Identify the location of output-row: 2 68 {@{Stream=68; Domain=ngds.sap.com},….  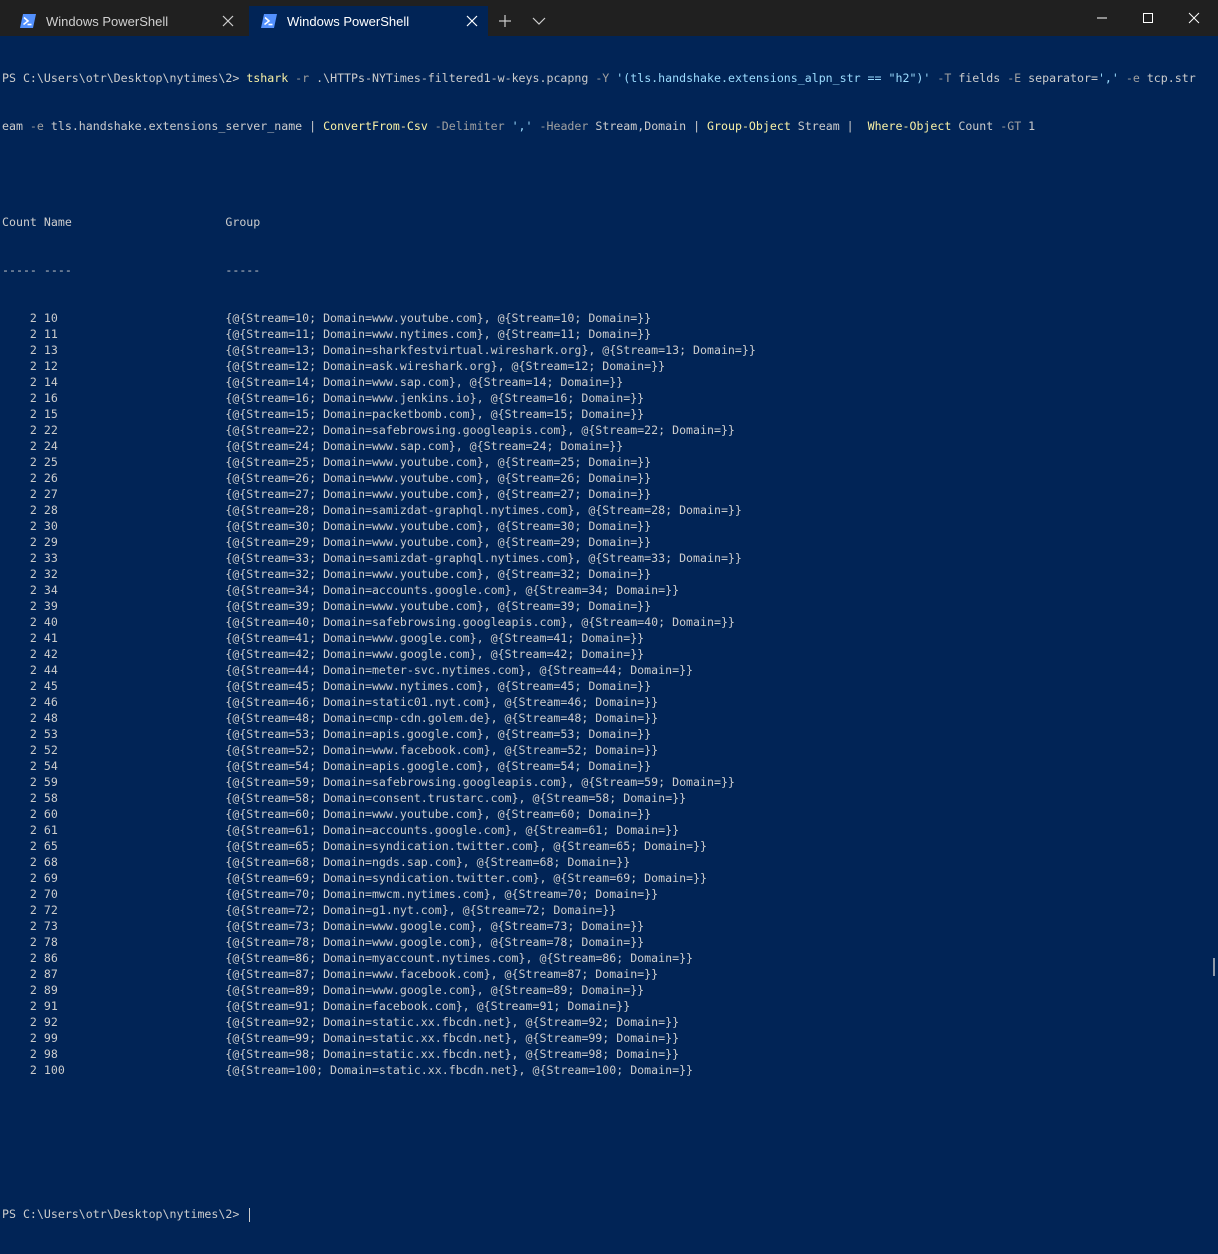
(316, 862).